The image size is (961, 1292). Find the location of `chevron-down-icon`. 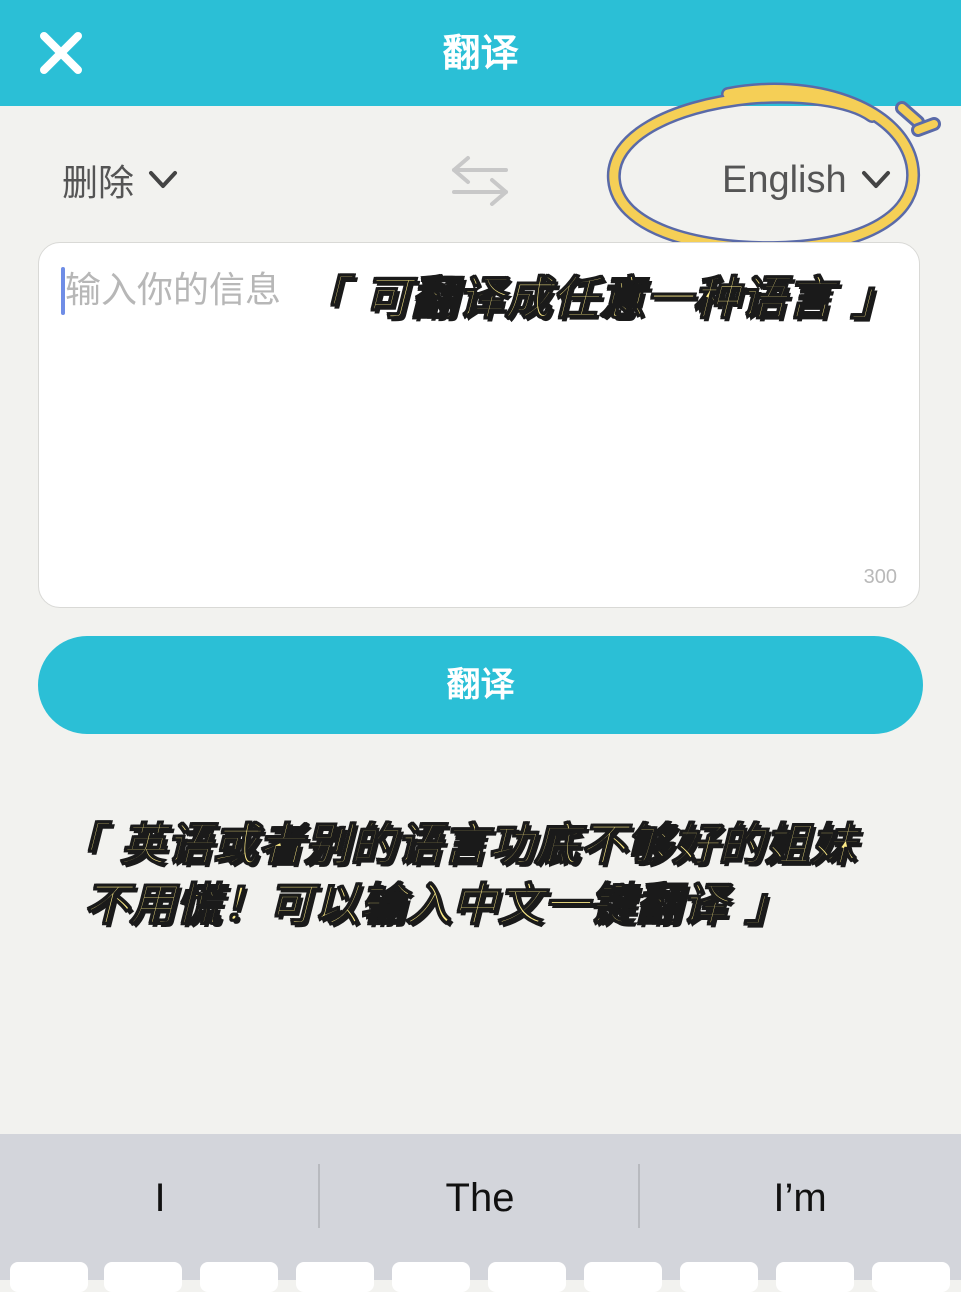

chevron-down-icon is located at coordinates (163, 179).